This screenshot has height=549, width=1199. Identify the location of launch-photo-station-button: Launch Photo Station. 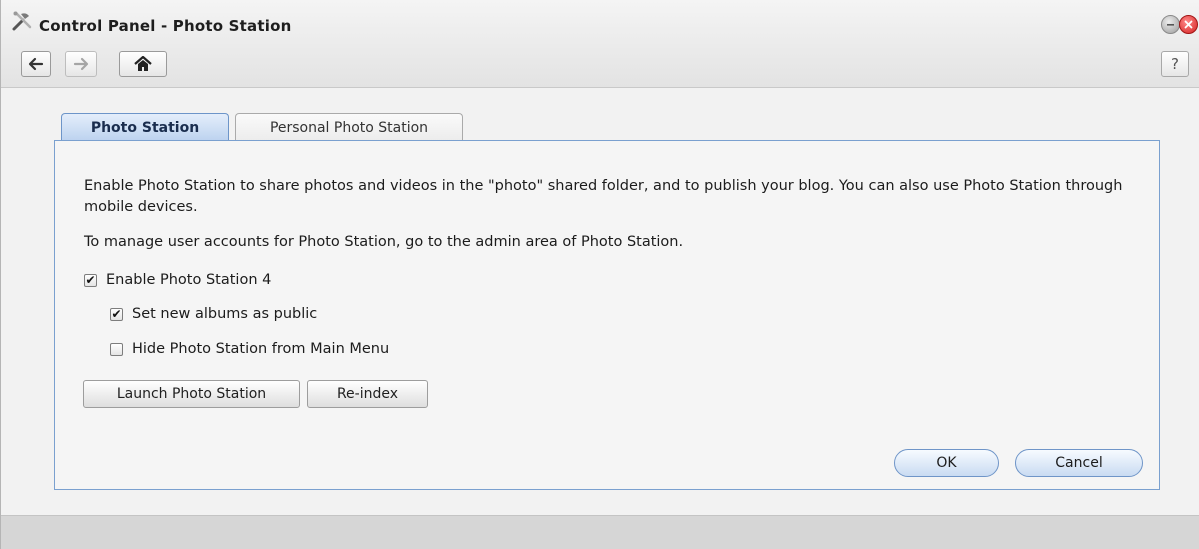
(191, 394).